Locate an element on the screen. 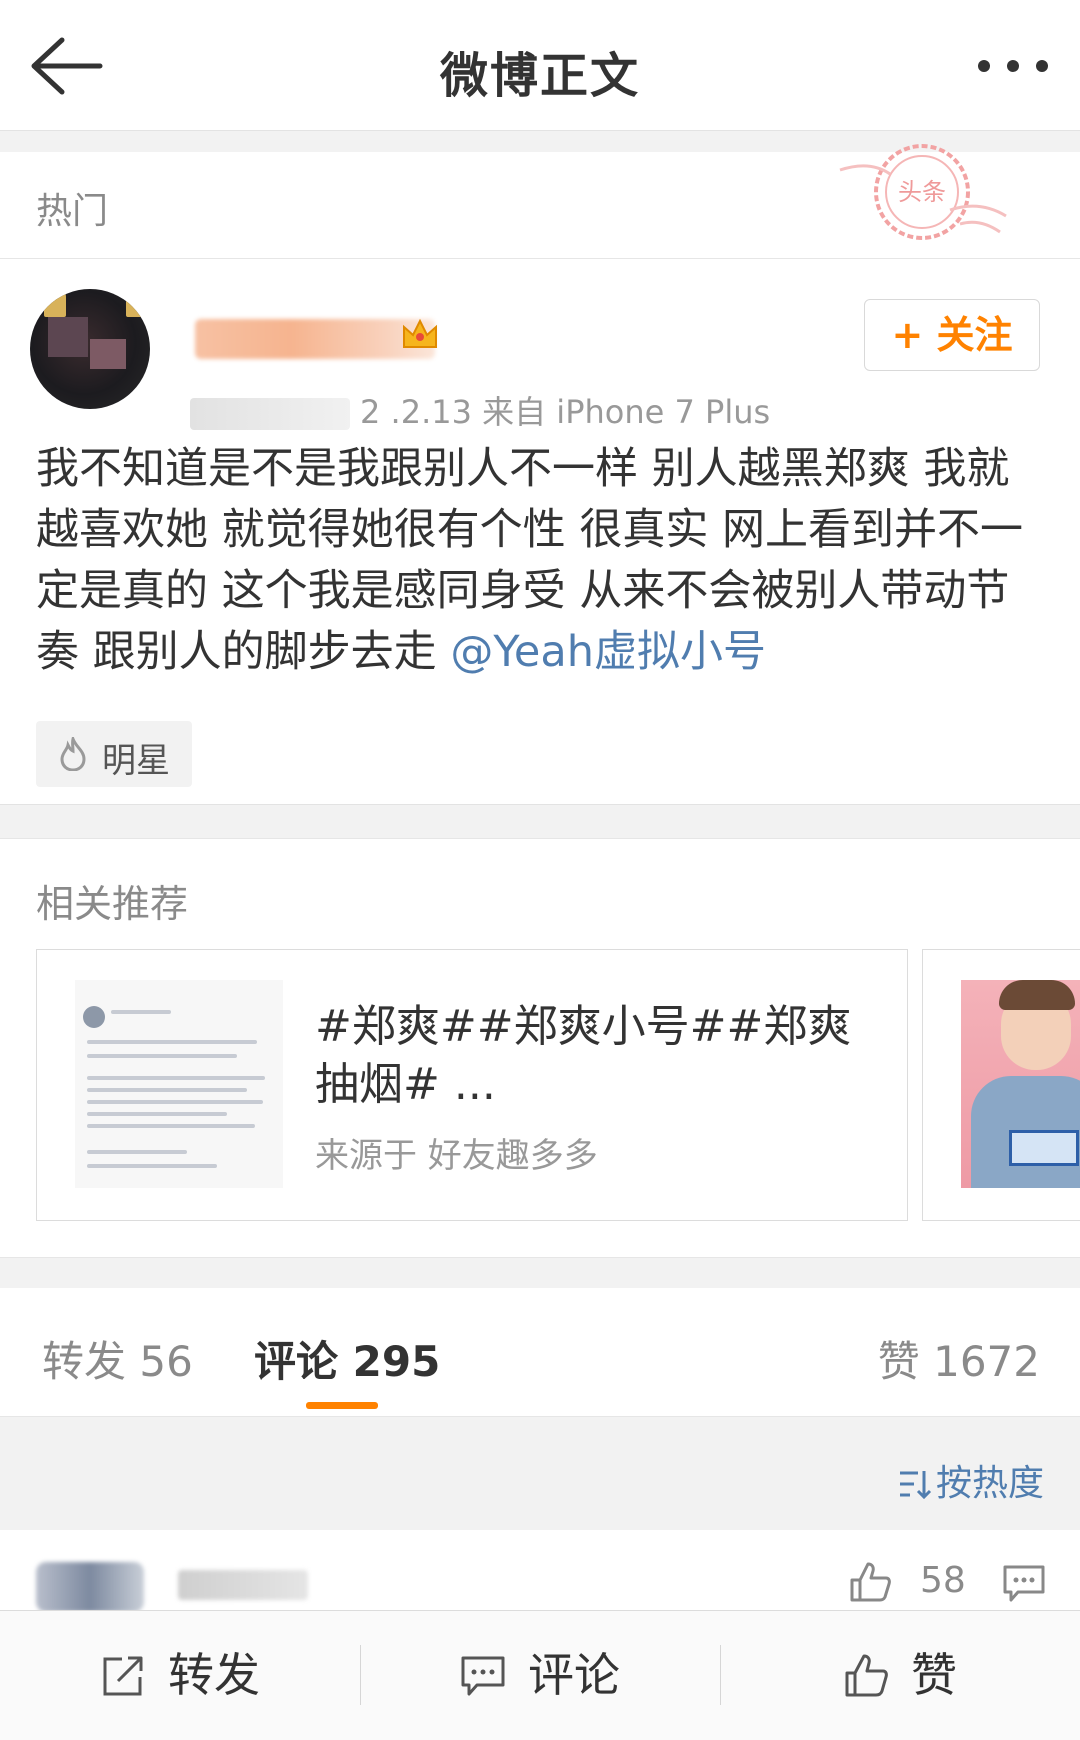 This screenshot has width=1080, height=1740. meta-blurred is located at coordinates (270, 414).